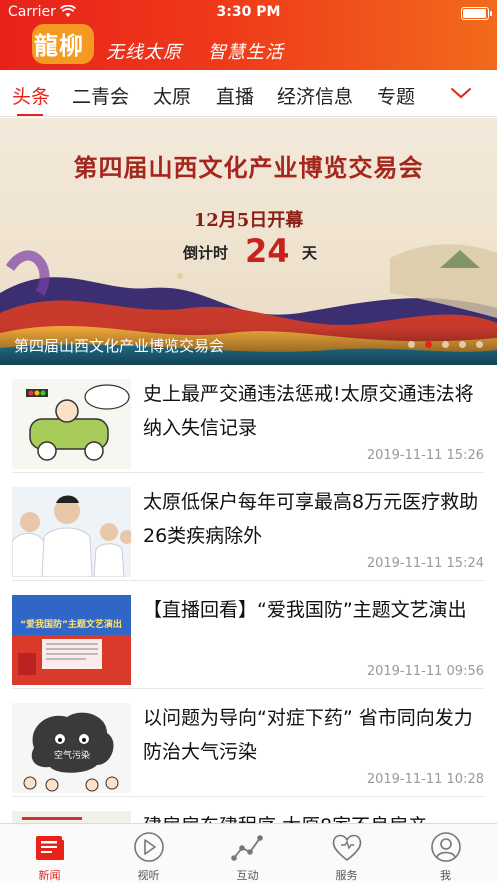  I want to click on tabbar-label: 互动, so click(247, 875).